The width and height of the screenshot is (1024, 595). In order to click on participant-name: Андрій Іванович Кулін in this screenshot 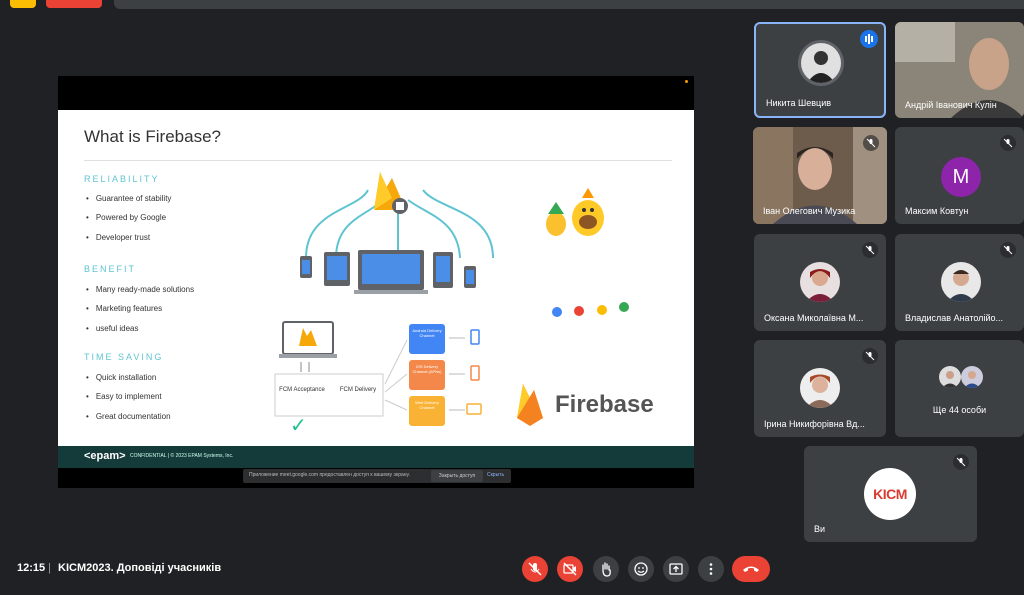, I will do `click(951, 105)`.